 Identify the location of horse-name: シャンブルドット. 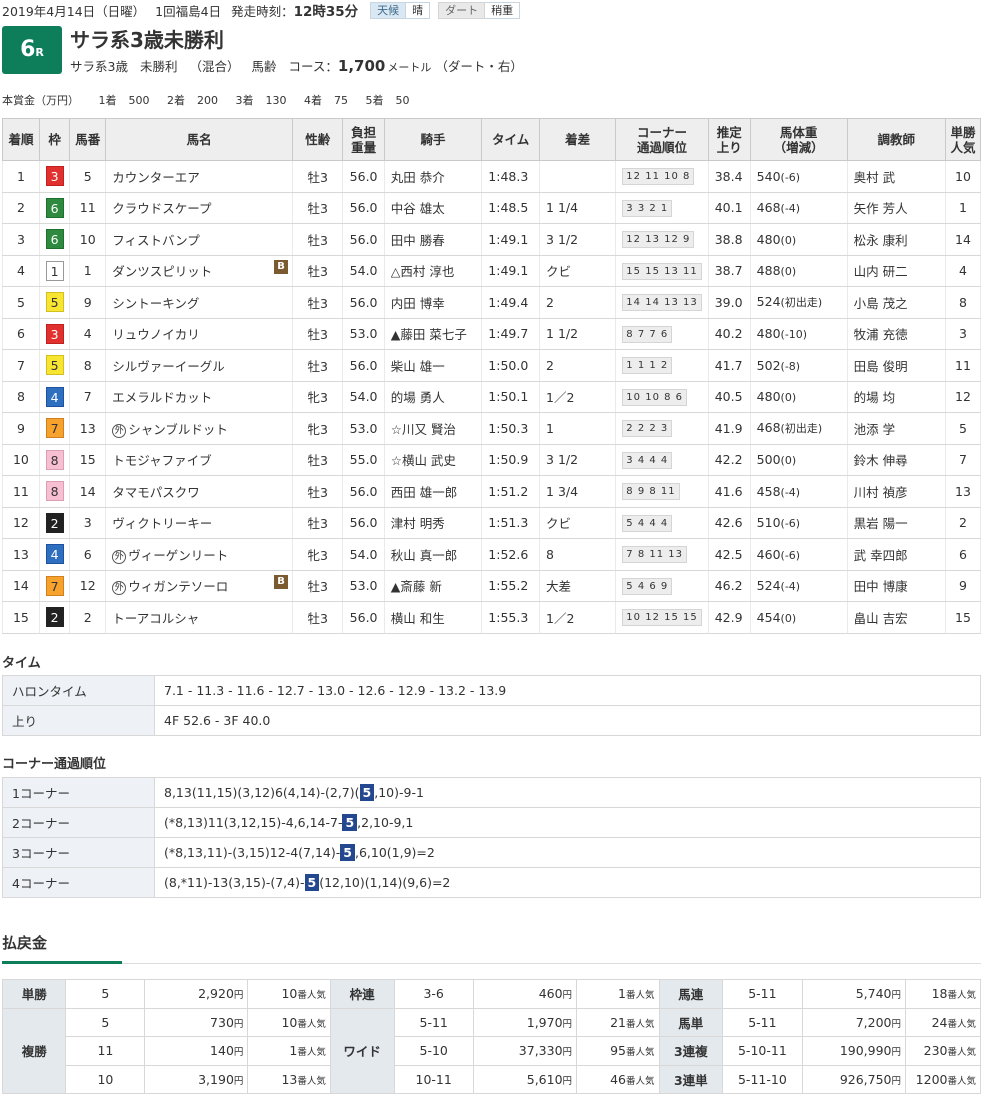
(178, 429).